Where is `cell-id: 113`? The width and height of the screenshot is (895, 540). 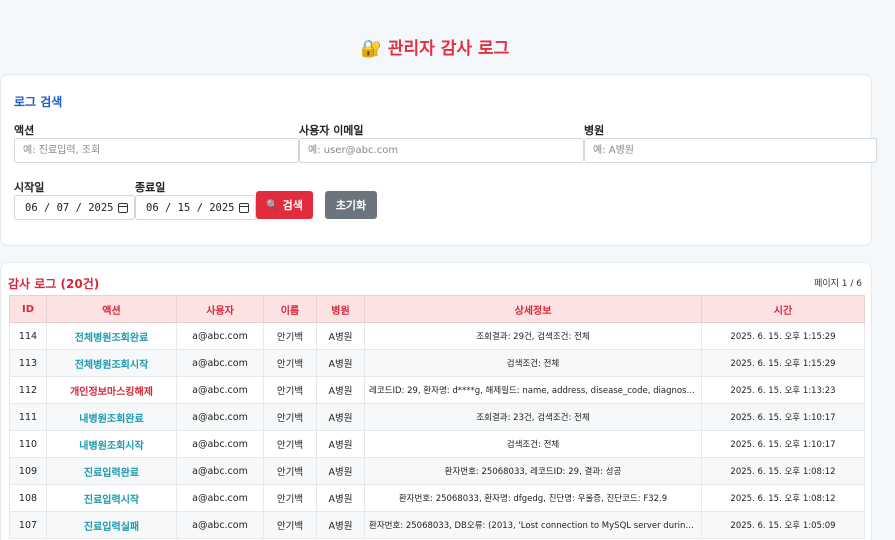 cell-id: 113 is located at coordinates (28, 363).